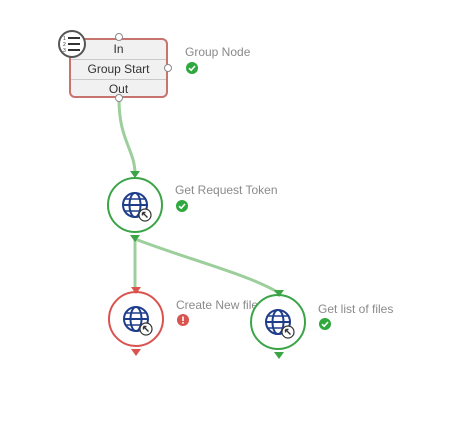  What do you see at coordinates (127, 137) in the screenshot?
I see `connector-group-to-token` at bounding box center [127, 137].